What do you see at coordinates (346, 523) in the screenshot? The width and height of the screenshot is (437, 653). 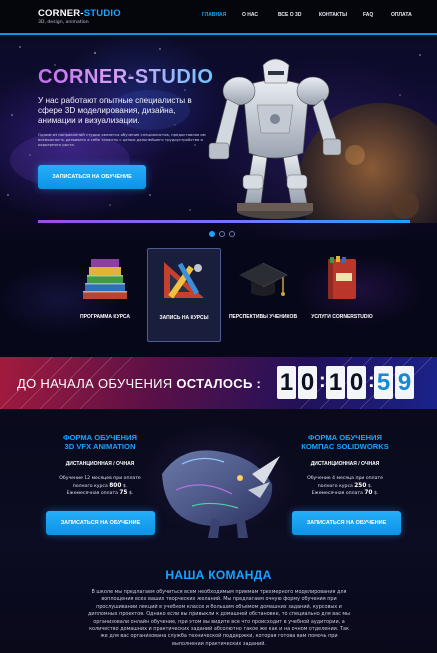 I see `course-solidworks-enroll-button: ЗАПИСАТЬСЯ НА ОБУЧЕНИЕ` at bounding box center [346, 523].